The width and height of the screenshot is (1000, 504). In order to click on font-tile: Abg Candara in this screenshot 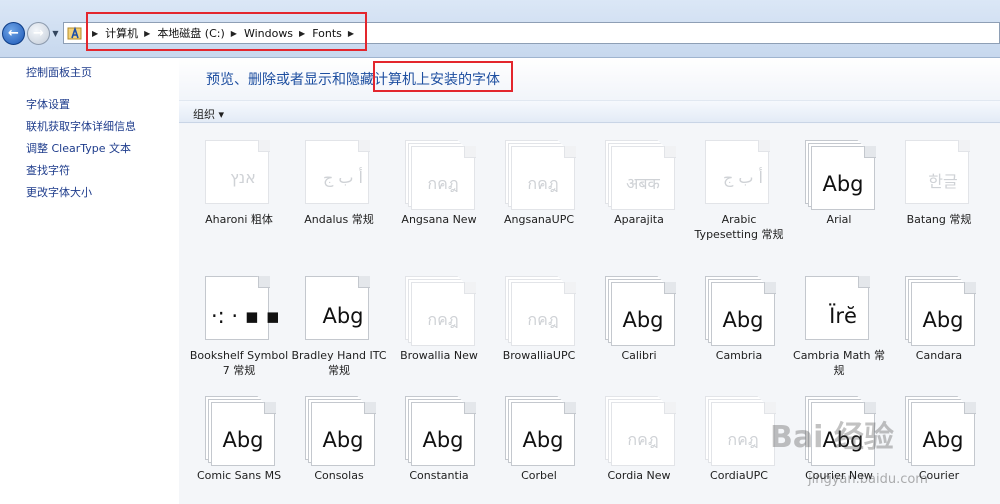, I will do `click(939, 331)`.